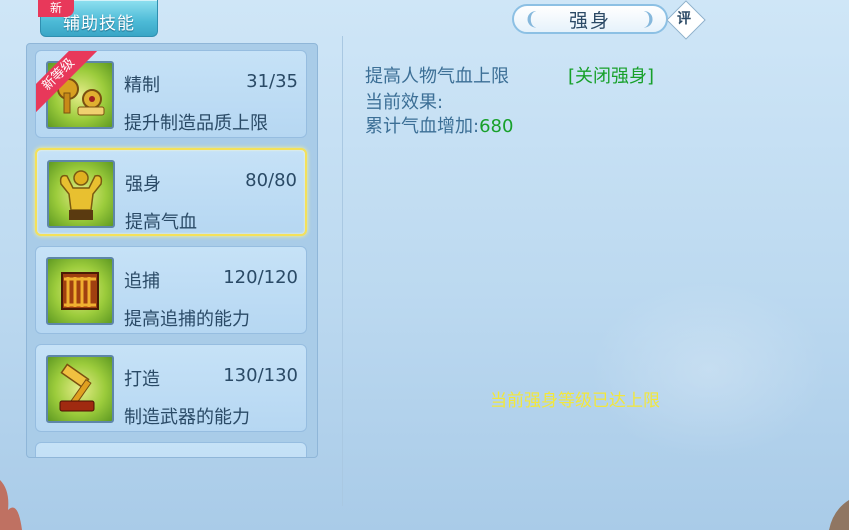  What do you see at coordinates (81, 194) in the screenshot?
I see `muscle-man-icon` at bounding box center [81, 194].